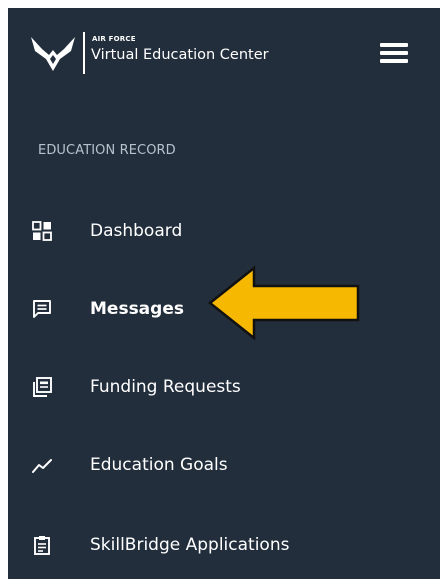 Image resolution: width=448 pixels, height=587 pixels. Describe the element at coordinates (84, 53) in the screenshot. I see `logo-divider` at that location.